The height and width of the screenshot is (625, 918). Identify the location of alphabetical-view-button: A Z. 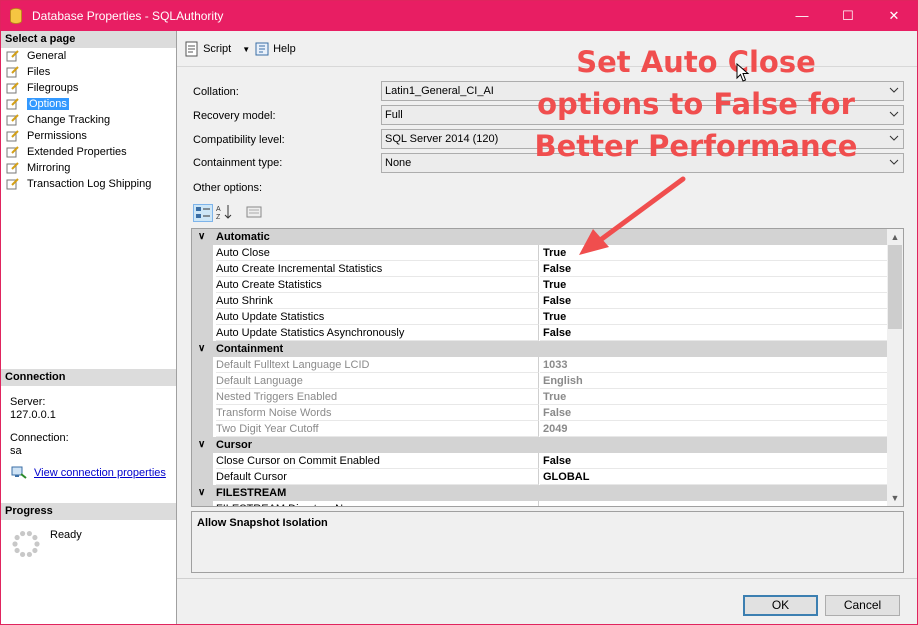
(225, 213).